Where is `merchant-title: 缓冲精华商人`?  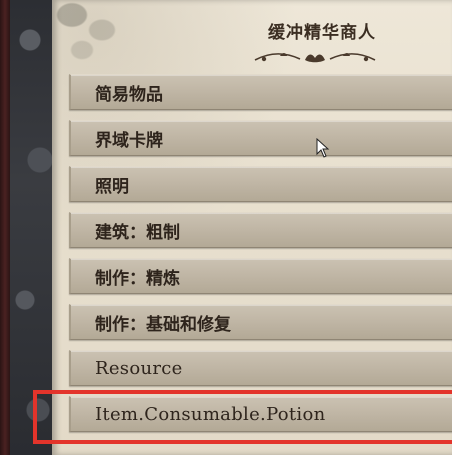
merchant-title: 缓冲精华商人 is located at coordinates (322, 33).